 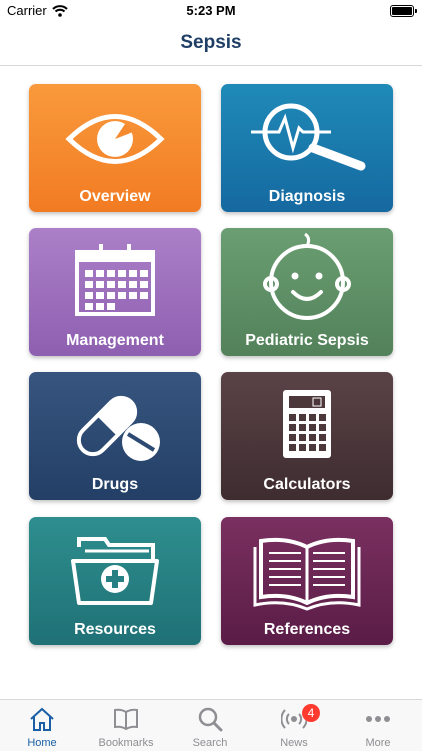 I want to click on pediatric-sepsis-label: Pediatric Sepsis, so click(x=307, y=340).